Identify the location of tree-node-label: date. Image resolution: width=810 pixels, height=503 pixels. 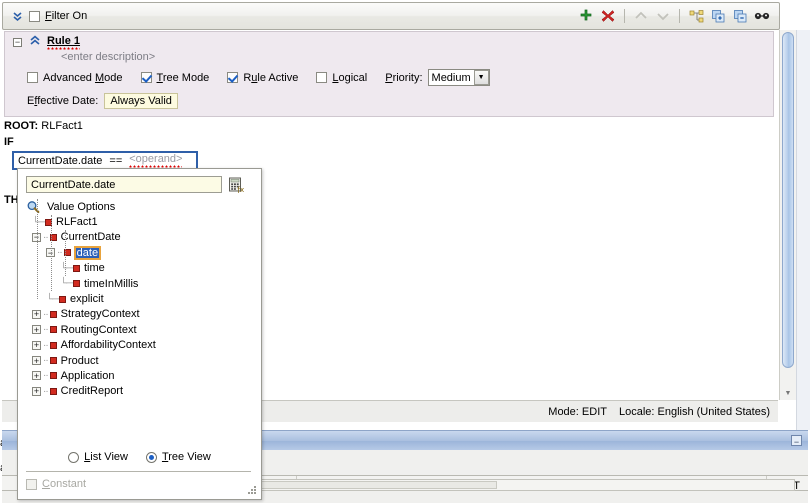
(87, 252).